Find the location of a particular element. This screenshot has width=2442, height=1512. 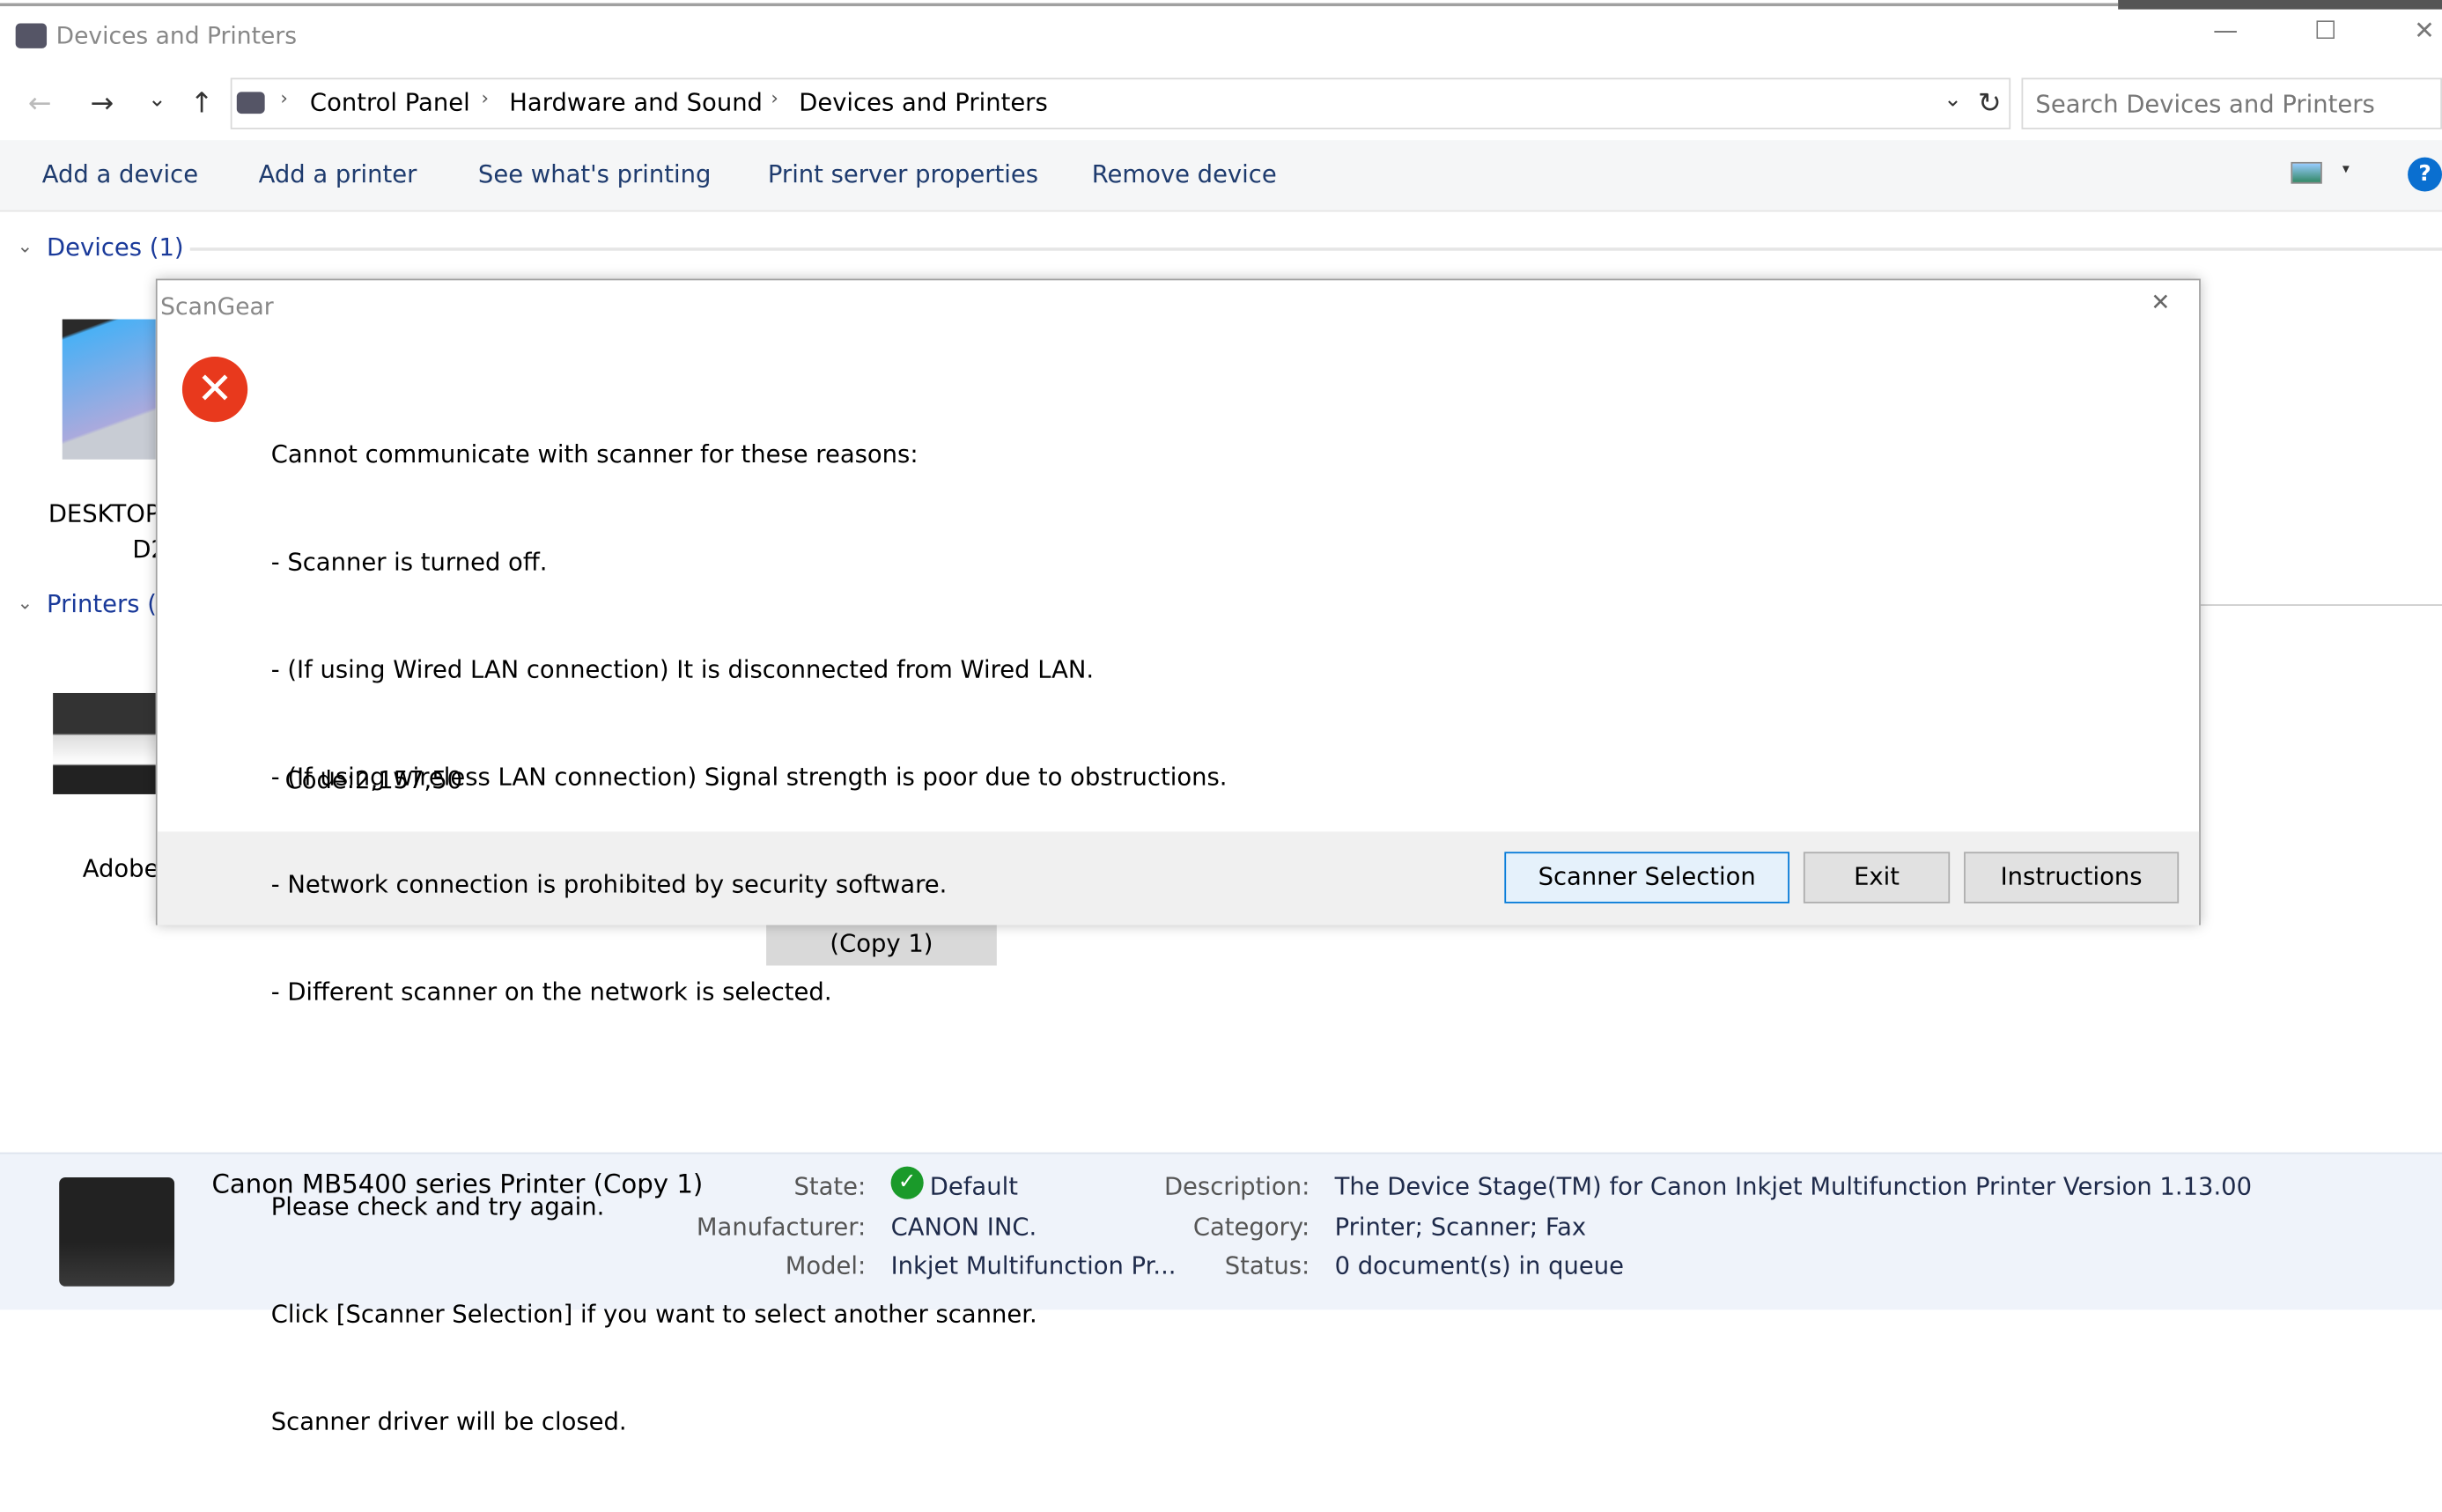

forward-button: → is located at coordinates (102, 103).